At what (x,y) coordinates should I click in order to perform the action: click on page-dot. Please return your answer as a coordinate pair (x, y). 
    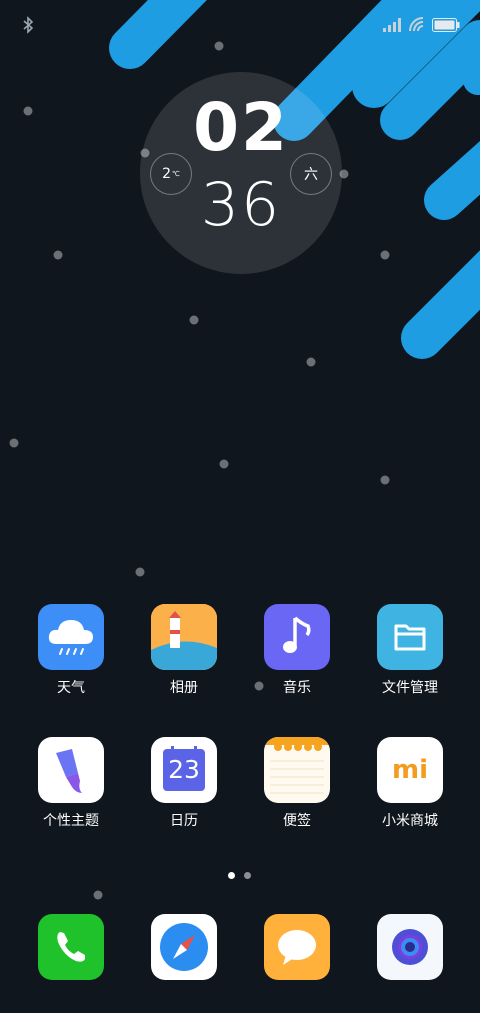
    Looking at the image, I should click on (247, 875).